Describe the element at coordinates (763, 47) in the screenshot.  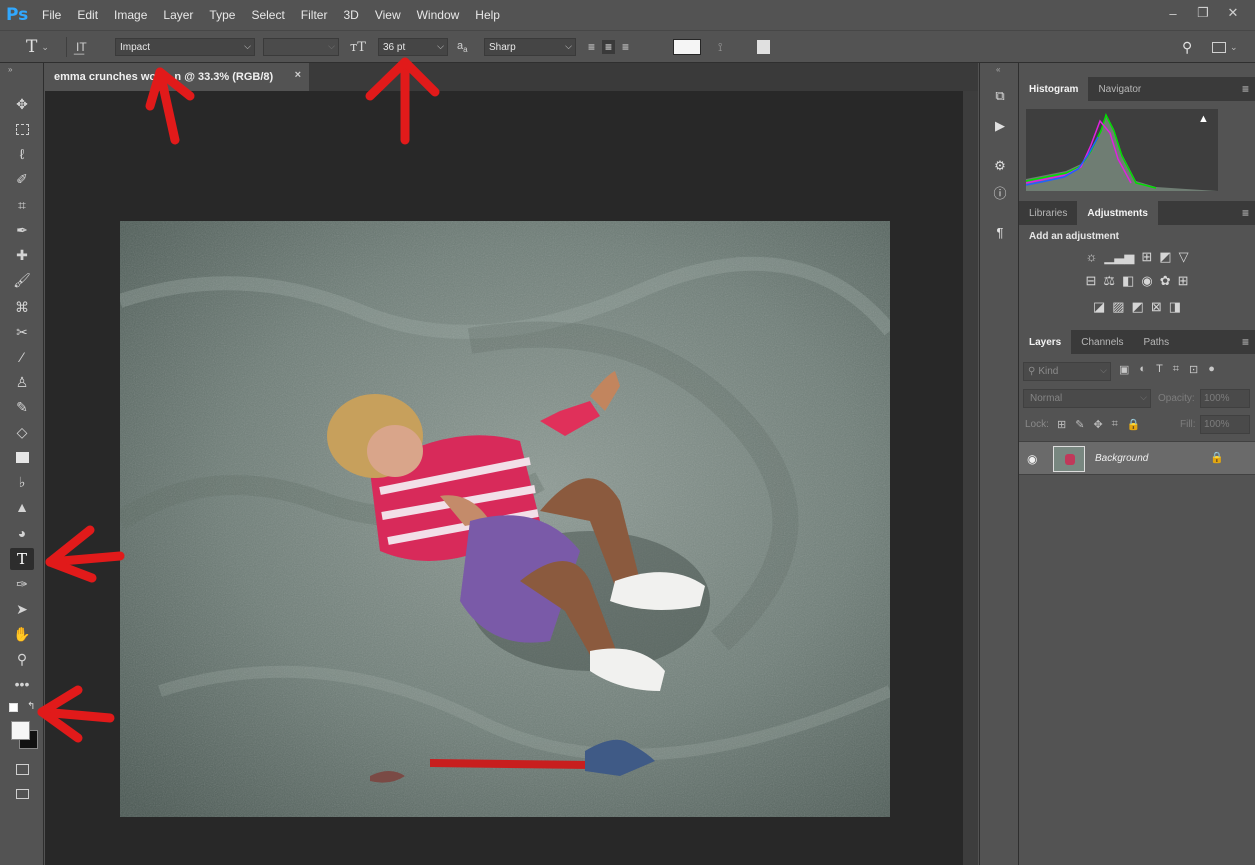
I see `character-panel-icon` at that location.